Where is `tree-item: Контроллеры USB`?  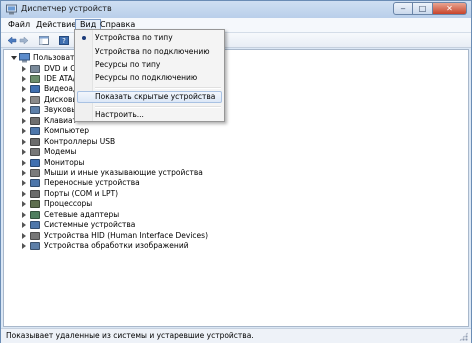
tree-item: Контроллеры USB is located at coordinates (234, 142).